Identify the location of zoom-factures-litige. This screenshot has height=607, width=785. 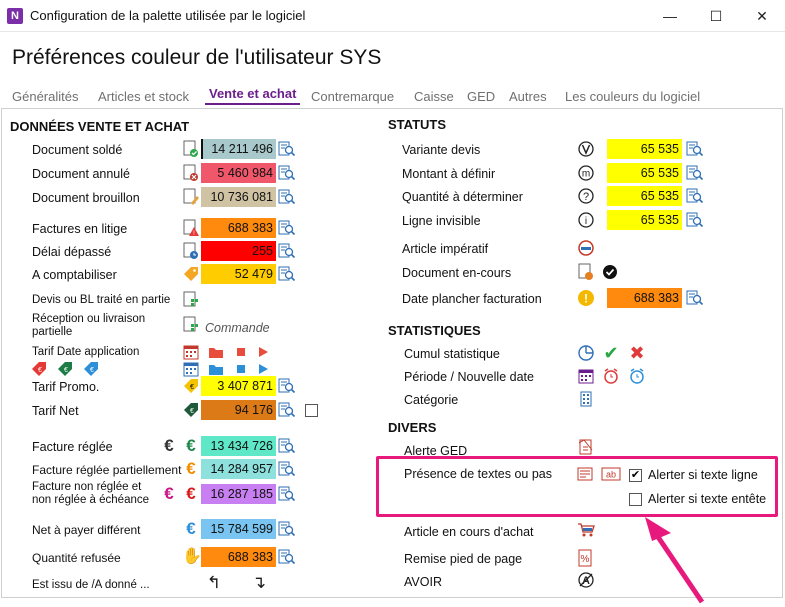
(287, 228).